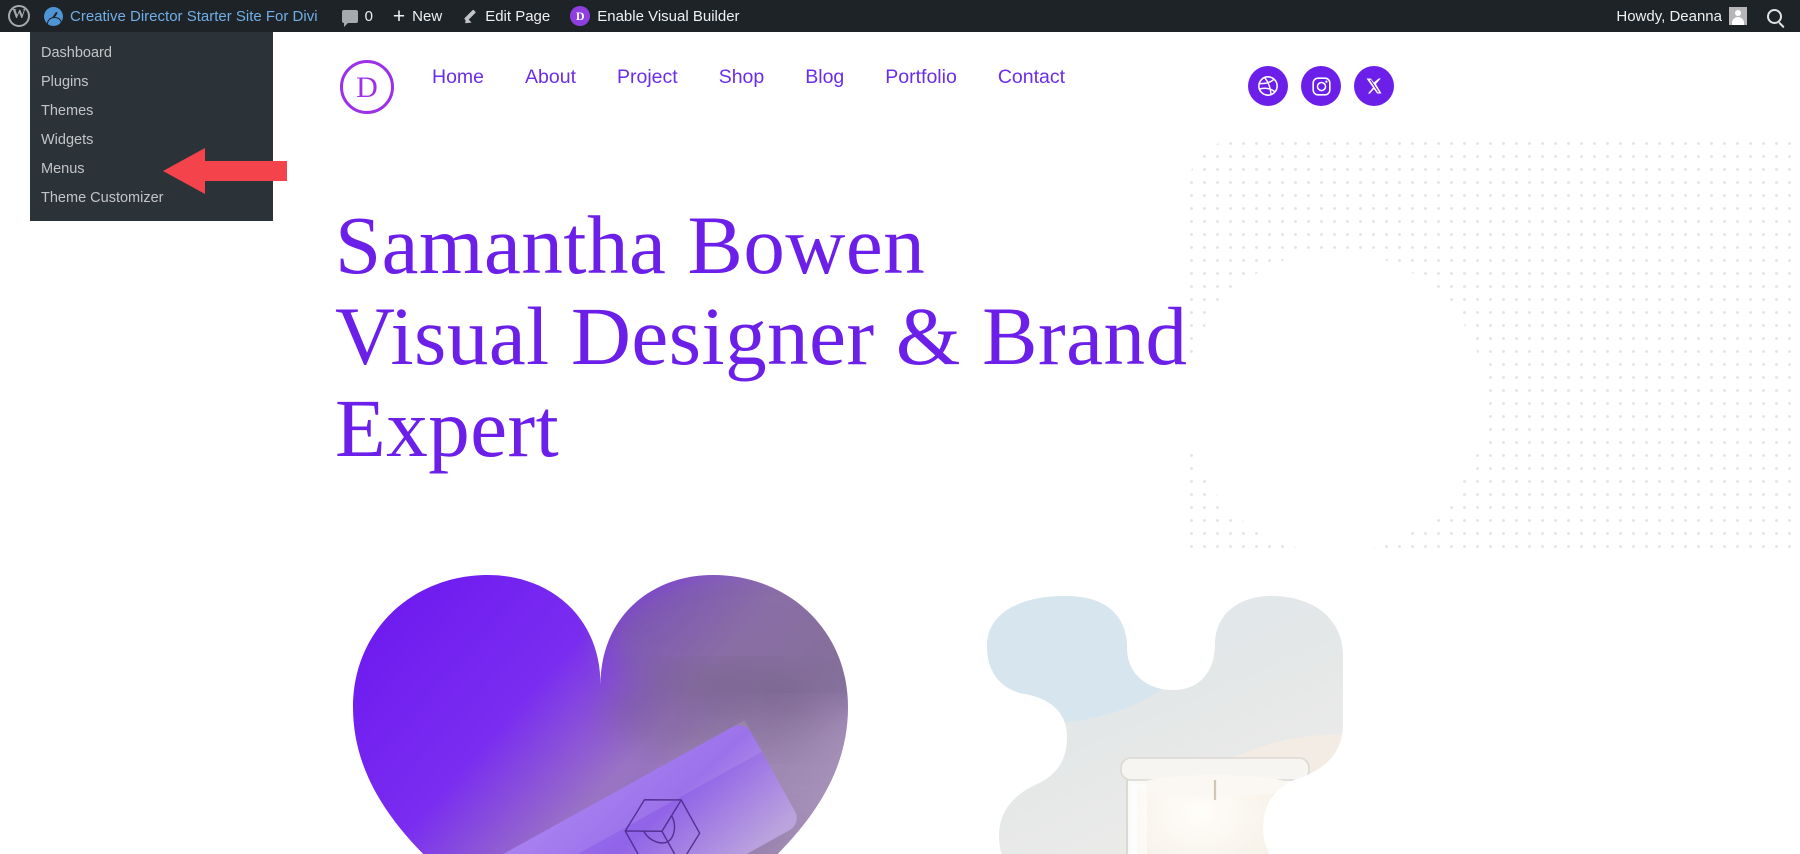 This screenshot has height=854, width=1800. What do you see at coordinates (1669, 16) in the screenshot?
I see `howdy-label: Howdy, Deanna` at bounding box center [1669, 16].